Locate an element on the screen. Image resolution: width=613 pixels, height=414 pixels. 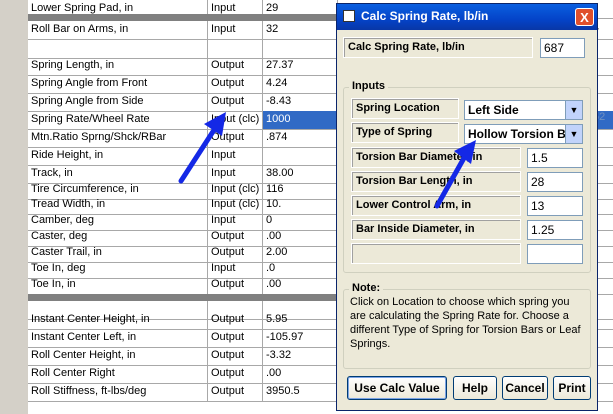
row-value: .874 is located at coordinates (300, 138).